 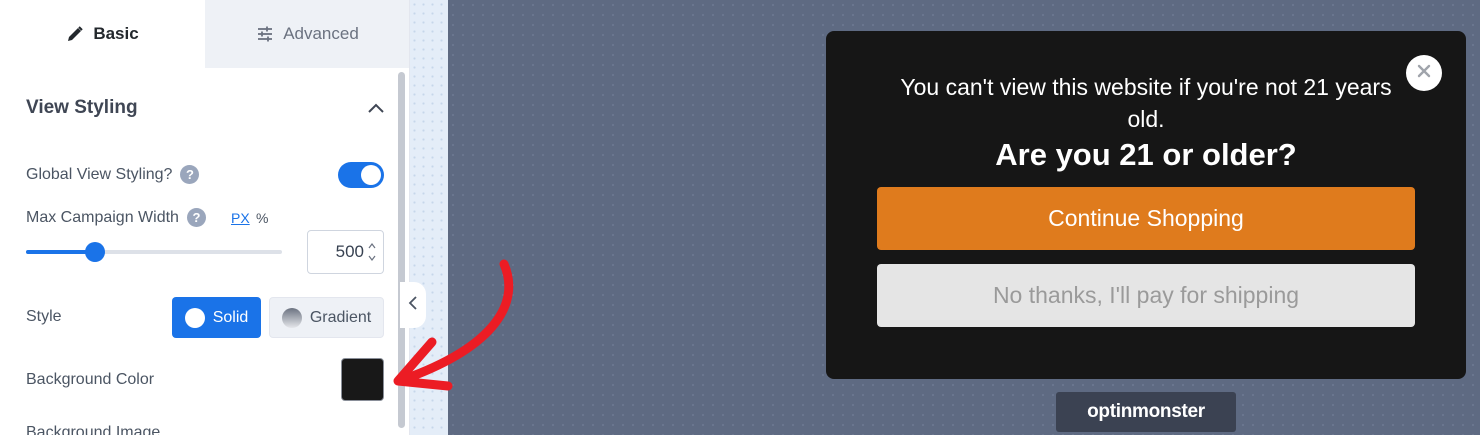 I want to click on background-color-label: Background Color, so click(x=90, y=379).